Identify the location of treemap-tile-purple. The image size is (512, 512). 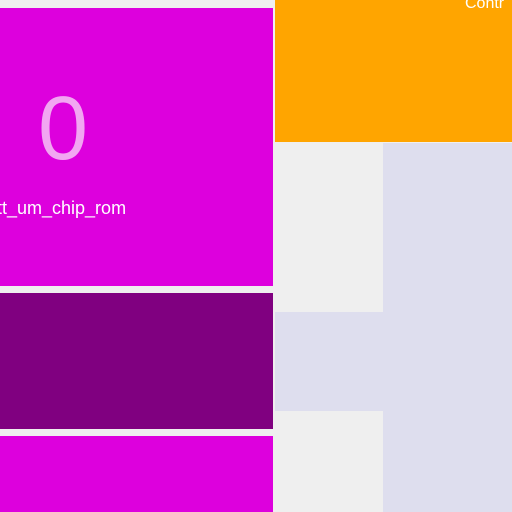
(136, 361).